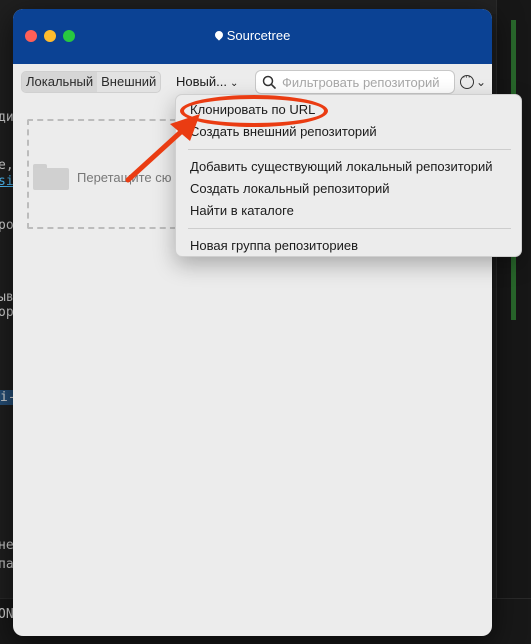  What do you see at coordinates (269, 82) in the screenshot?
I see `search-icon` at bounding box center [269, 82].